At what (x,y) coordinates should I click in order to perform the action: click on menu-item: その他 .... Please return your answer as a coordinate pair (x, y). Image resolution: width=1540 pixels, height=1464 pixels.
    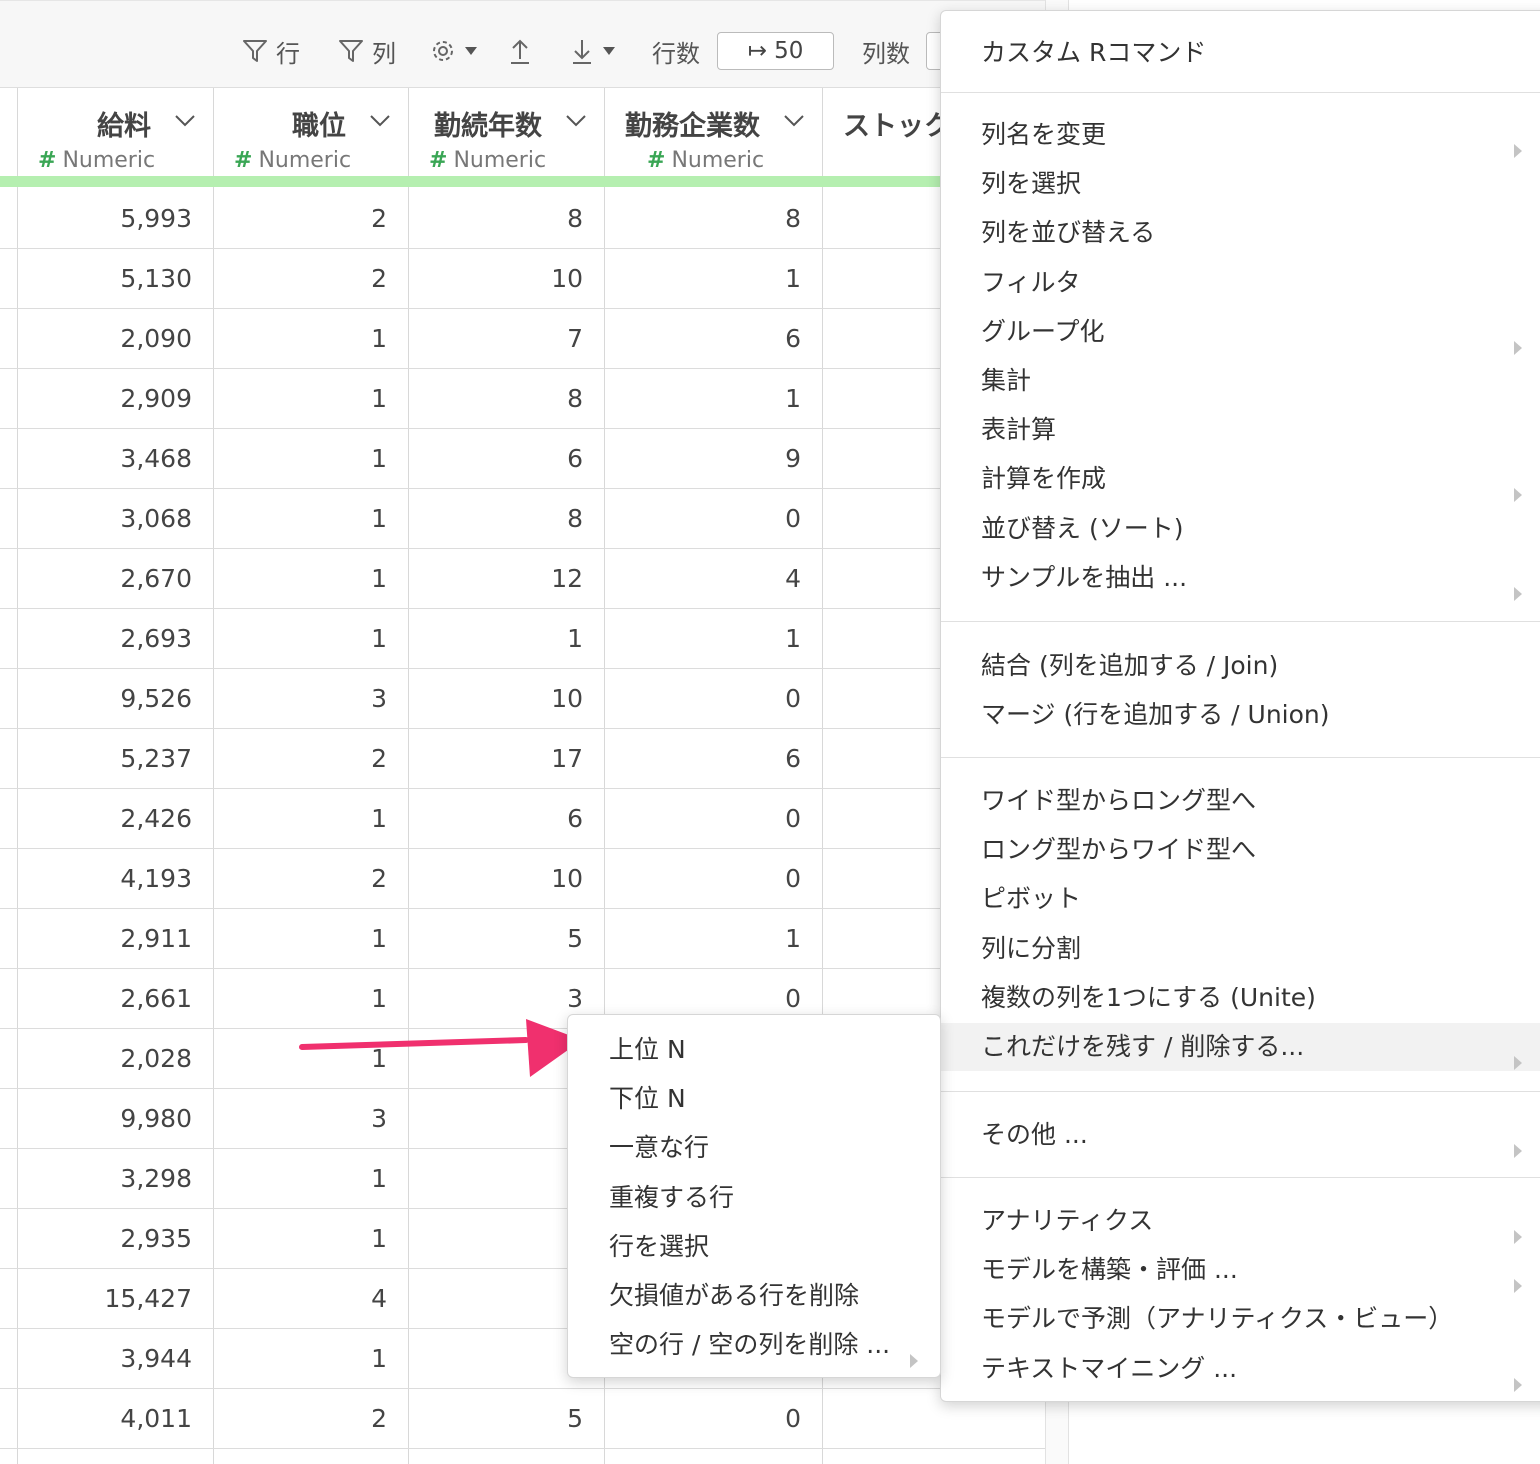
    Looking at the image, I should click on (1240, 1135).